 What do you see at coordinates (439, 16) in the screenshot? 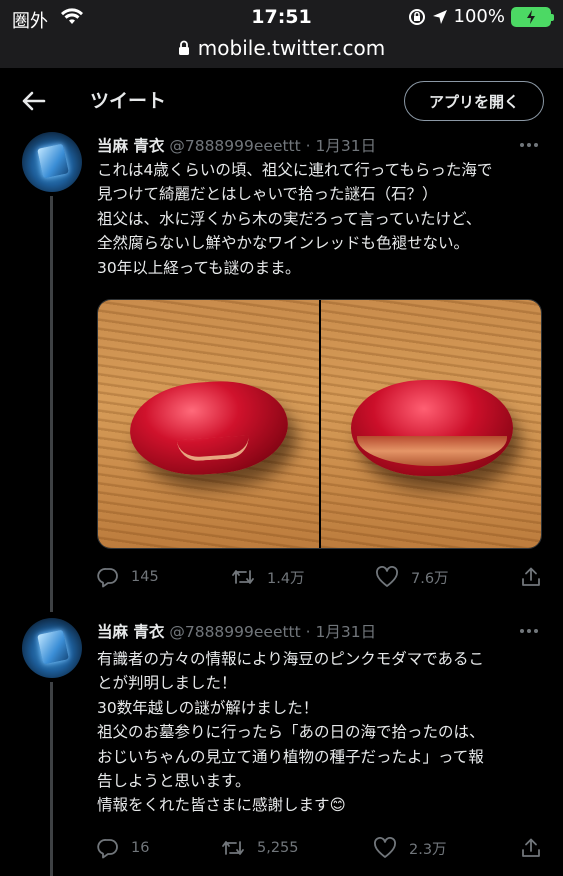
I see `location-icon` at bounding box center [439, 16].